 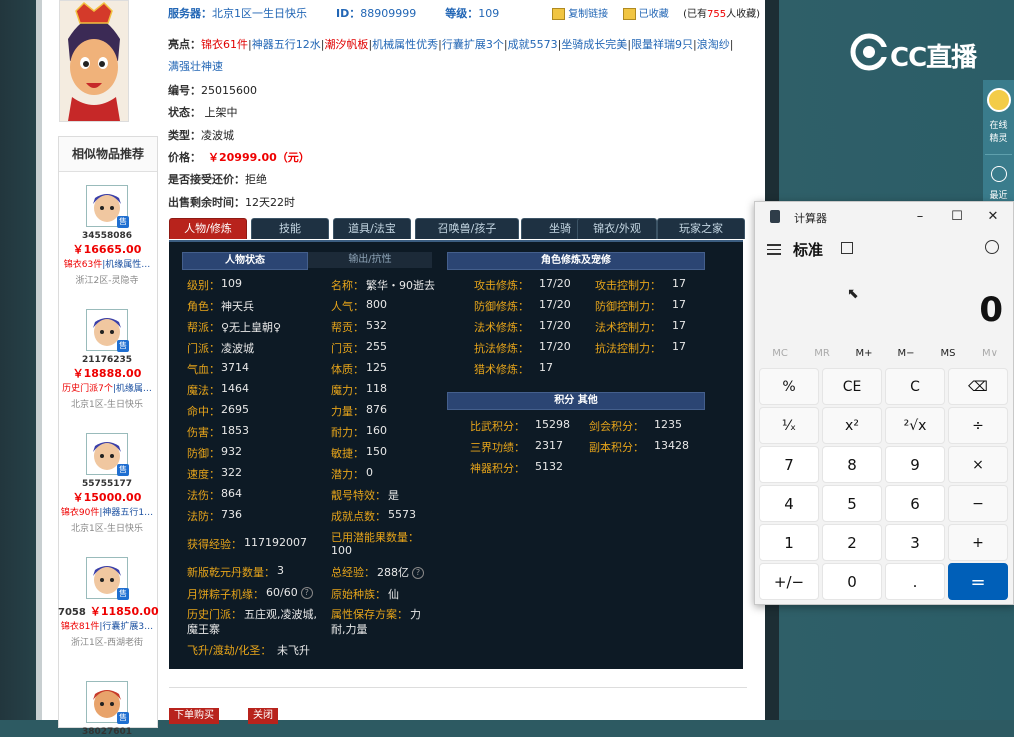 I want to click on highlight-tag: 锦衣61件, so click(x=224, y=44).